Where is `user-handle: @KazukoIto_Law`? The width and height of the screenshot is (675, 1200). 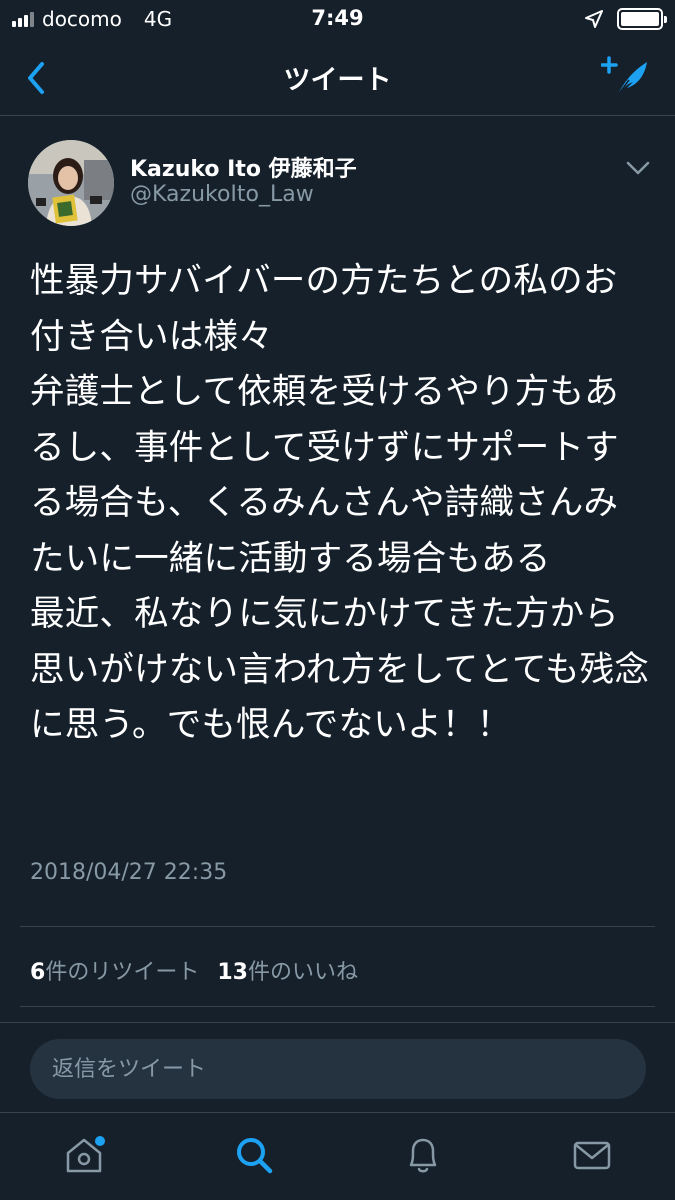 user-handle: @KazukoIto_Law is located at coordinates (222, 194).